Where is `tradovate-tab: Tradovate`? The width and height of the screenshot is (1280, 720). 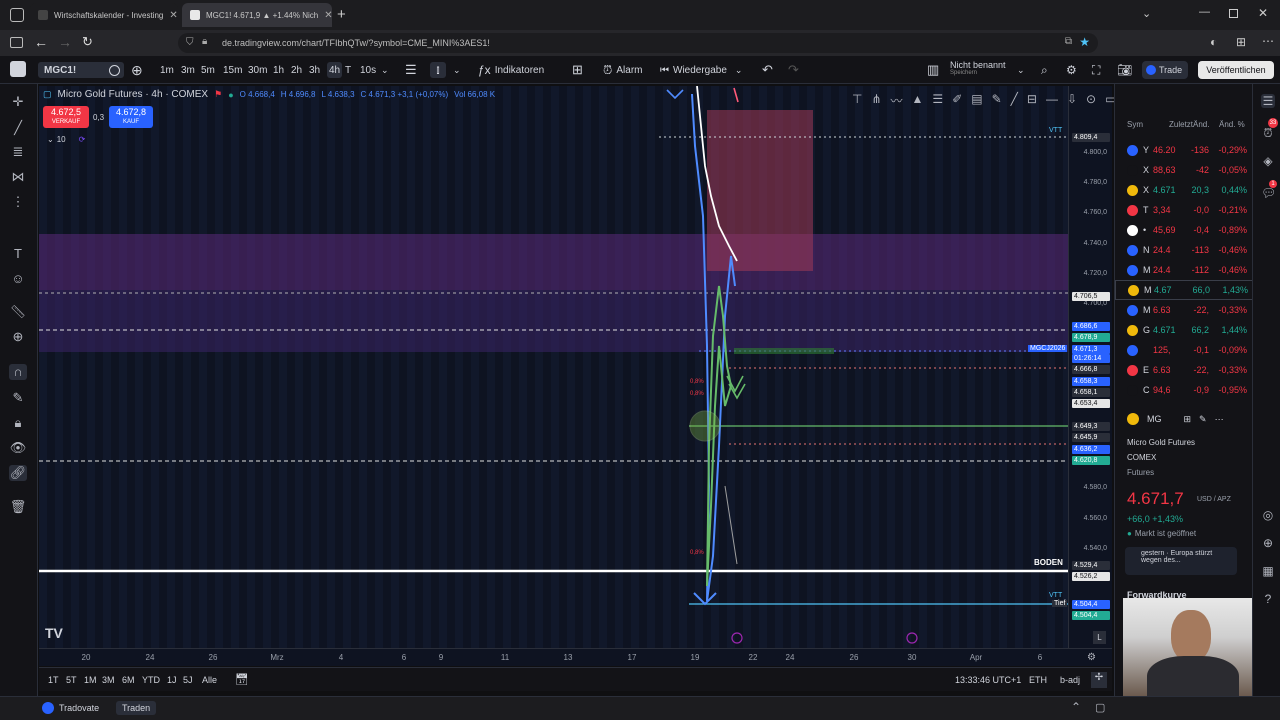 tradovate-tab: Tradovate is located at coordinates (70, 708).